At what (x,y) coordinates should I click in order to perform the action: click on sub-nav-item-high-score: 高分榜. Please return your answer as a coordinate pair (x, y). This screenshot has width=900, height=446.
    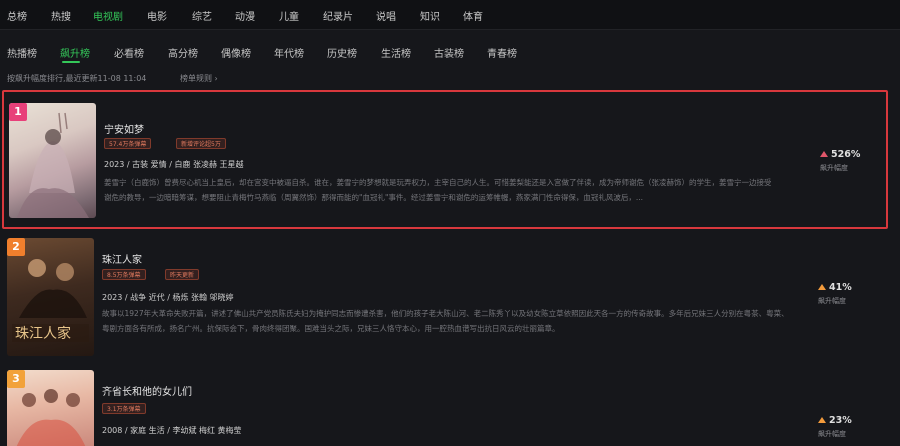
    Looking at the image, I should click on (183, 52).